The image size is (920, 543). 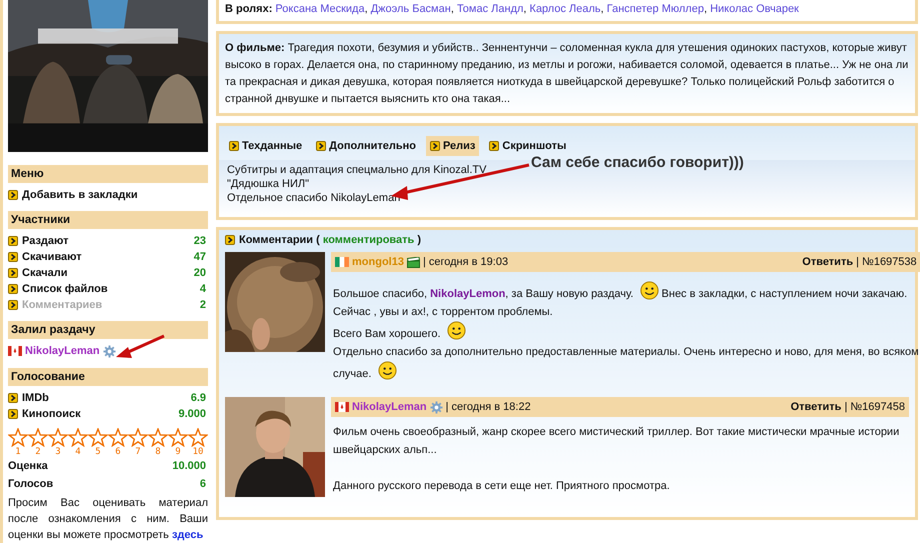 I want to click on comments-title: Комментарии ( комментировать ), so click(x=330, y=240).